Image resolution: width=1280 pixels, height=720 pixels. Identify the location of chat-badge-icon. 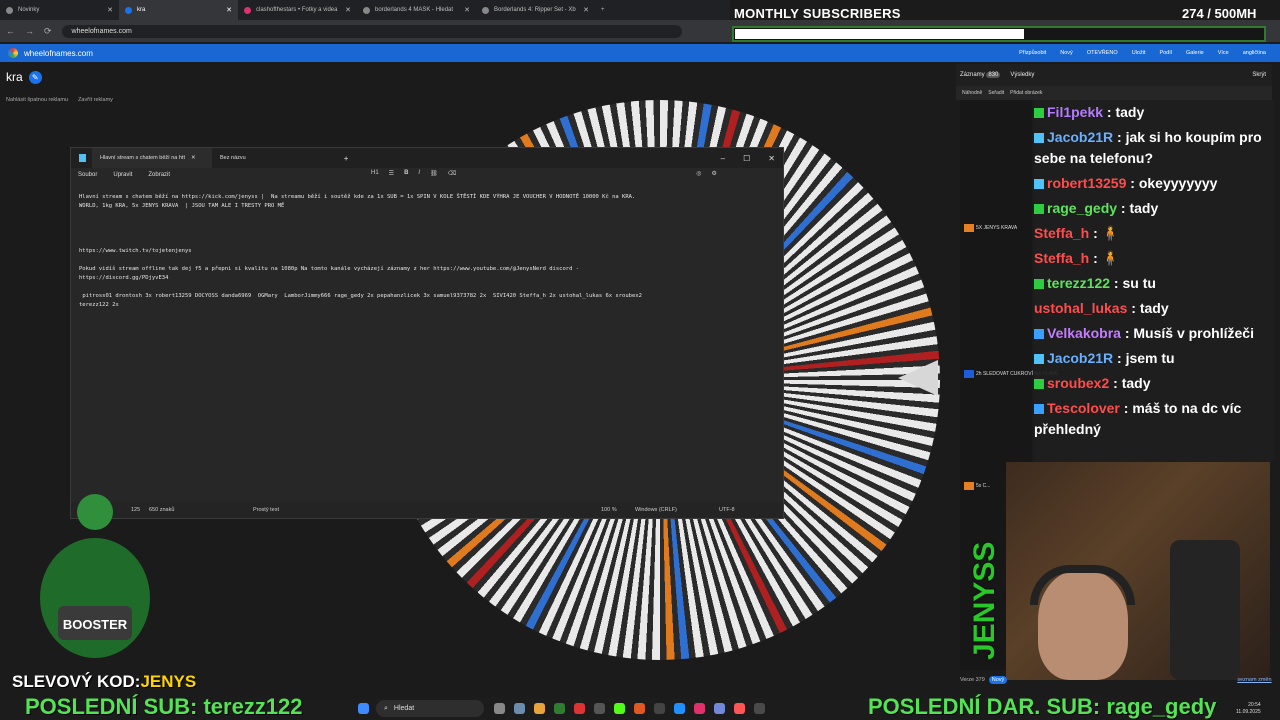
(1039, 184).